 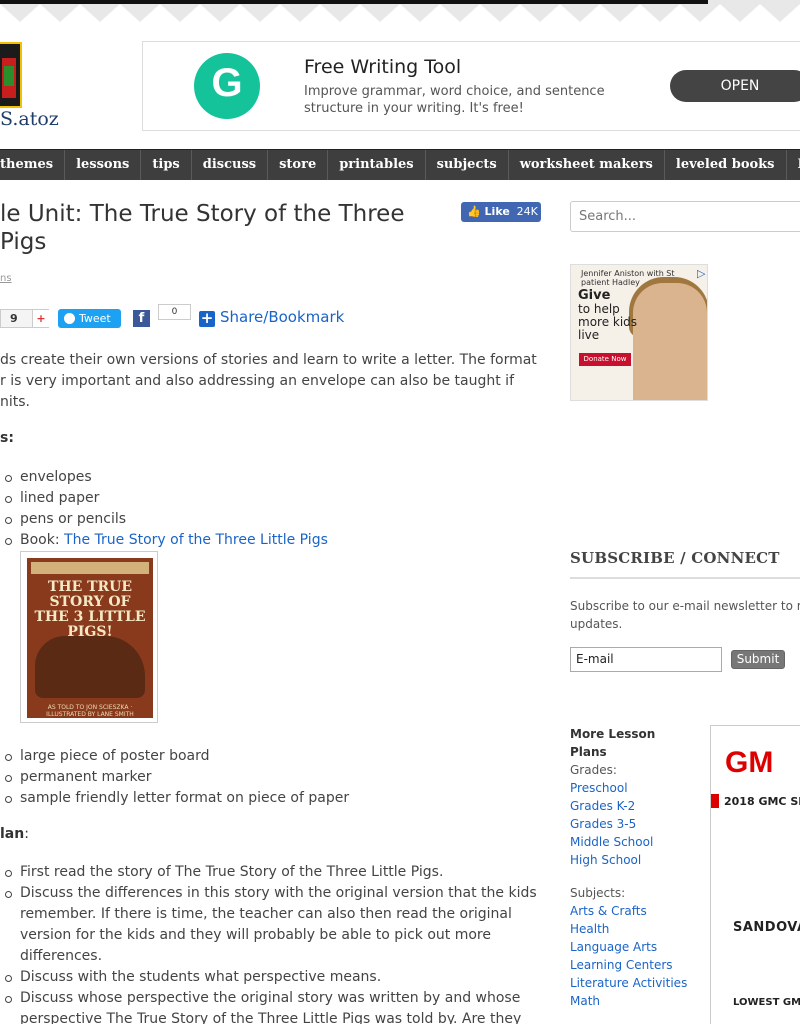 What do you see at coordinates (275, 519) in the screenshot?
I see `list-item: pens or pencils` at bounding box center [275, 519].